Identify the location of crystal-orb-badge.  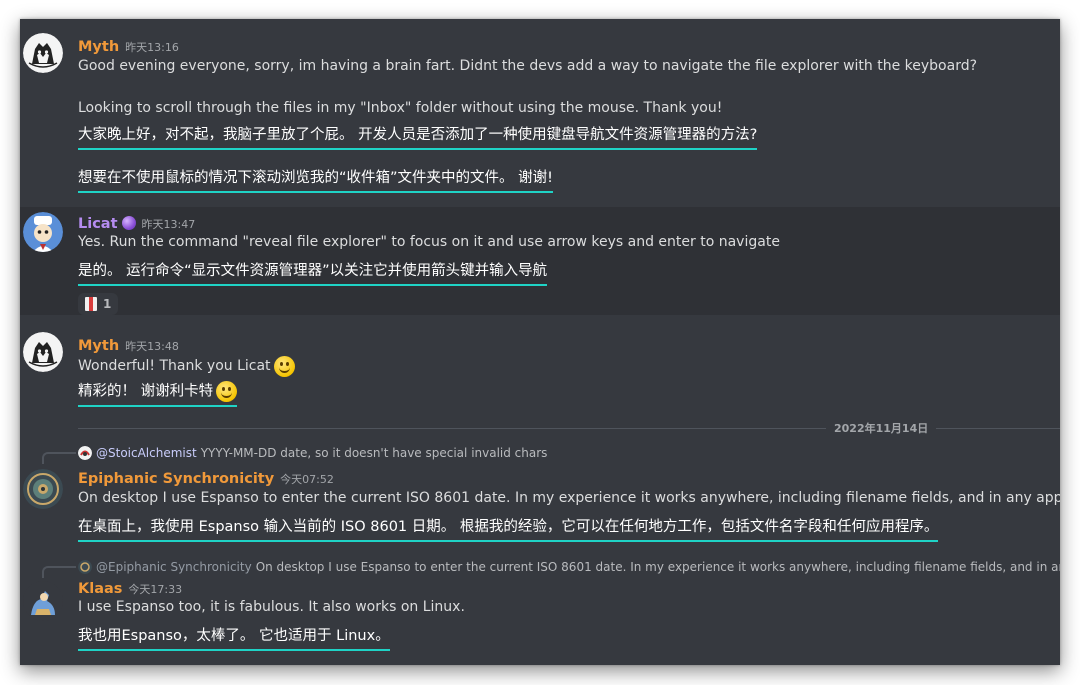
(128, 223).